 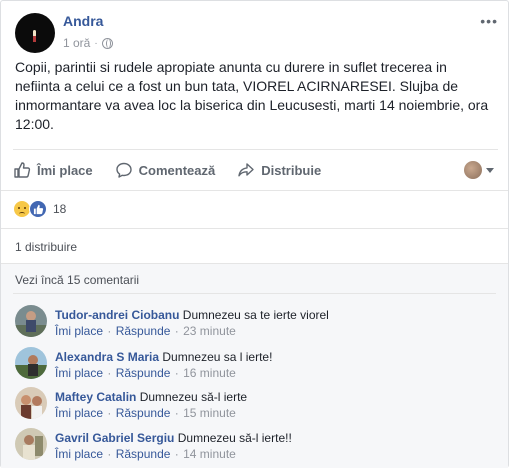 I want to click on comment-actions: Îmi place · Răspunde · 14 minute, so click(x=275, y=454).